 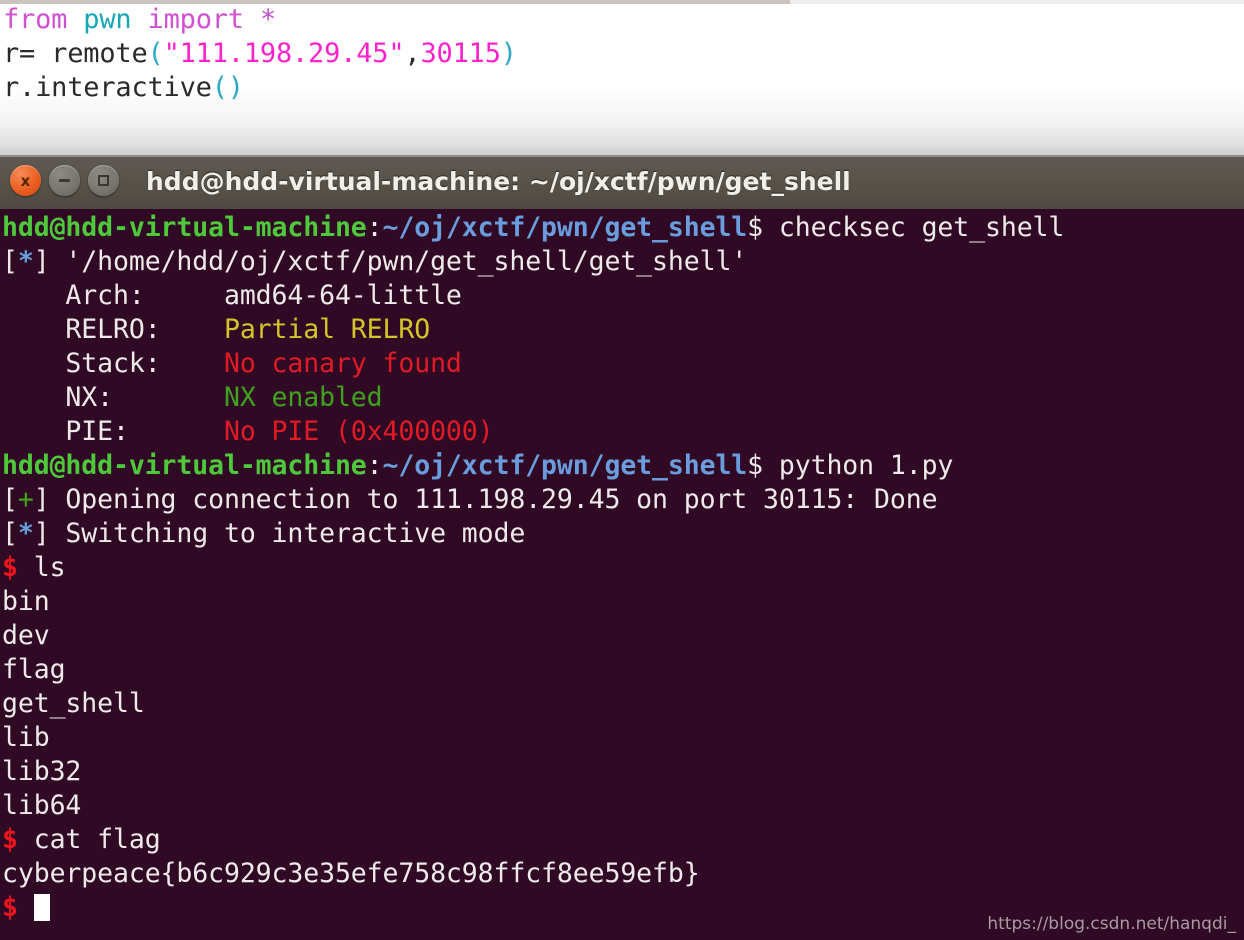 I want to click on terminal-line-checksec-arch: Arch: amd64-64-little, so click(x=622, y=296).